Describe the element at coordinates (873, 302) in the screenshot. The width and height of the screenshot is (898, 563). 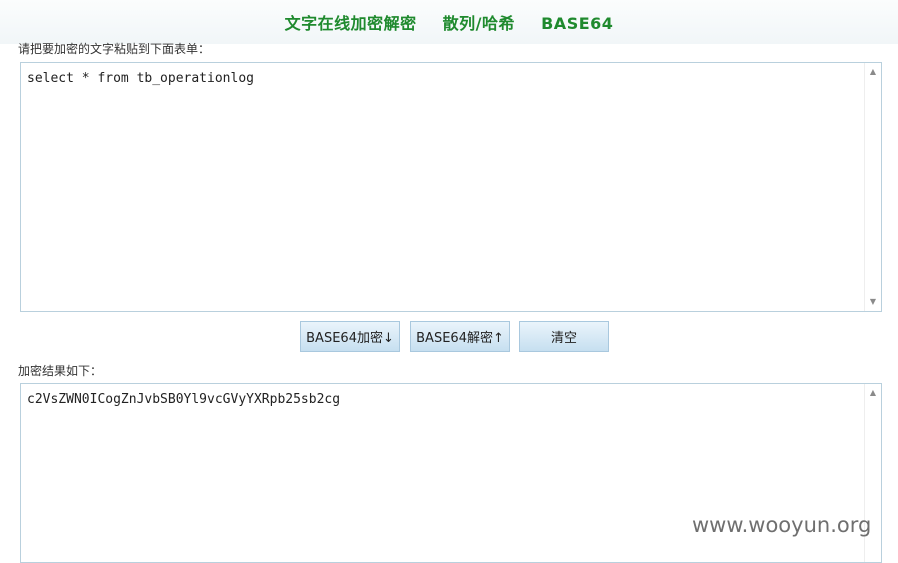
I see `scroll-down-arrow-icon: ▼` at that location.